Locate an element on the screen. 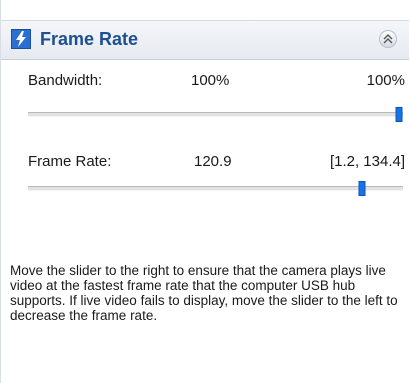  panel-header: Frame Rate is located at coordinates (205, 40).